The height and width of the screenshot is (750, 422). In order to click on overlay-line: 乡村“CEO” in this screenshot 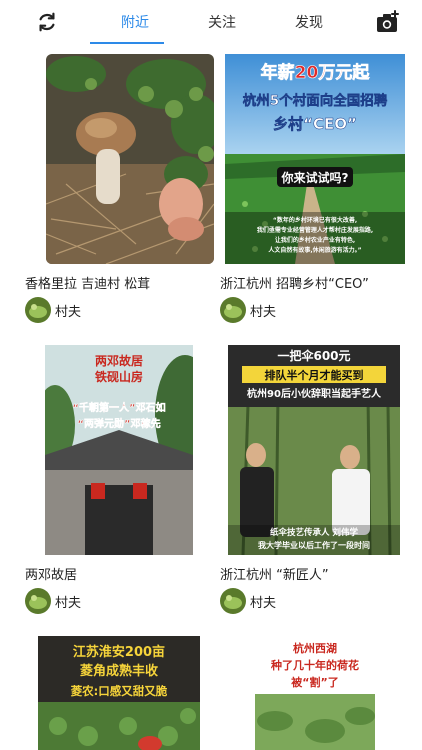, I will do `click(315, 124)`.